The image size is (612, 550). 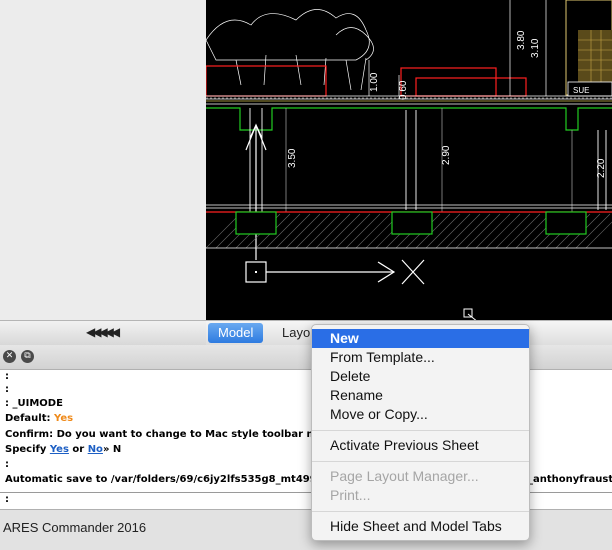 I want to click on up-arrow-symbol, so click(x=256, y=191).